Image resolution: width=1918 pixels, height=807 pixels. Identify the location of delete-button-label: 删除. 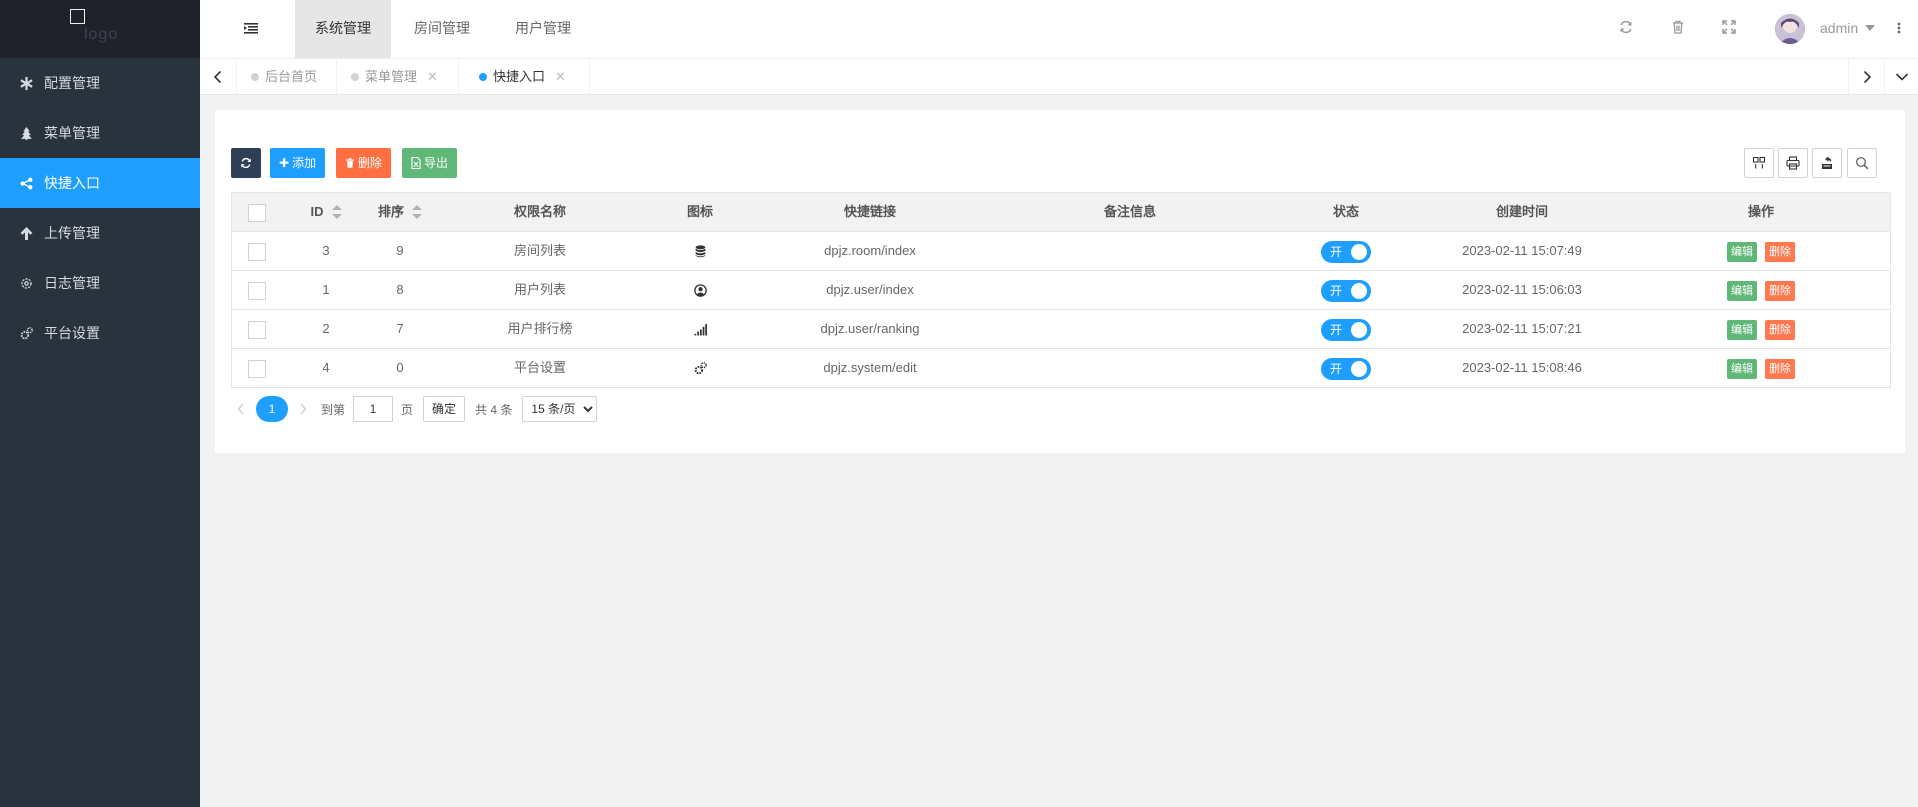
(370, 163).